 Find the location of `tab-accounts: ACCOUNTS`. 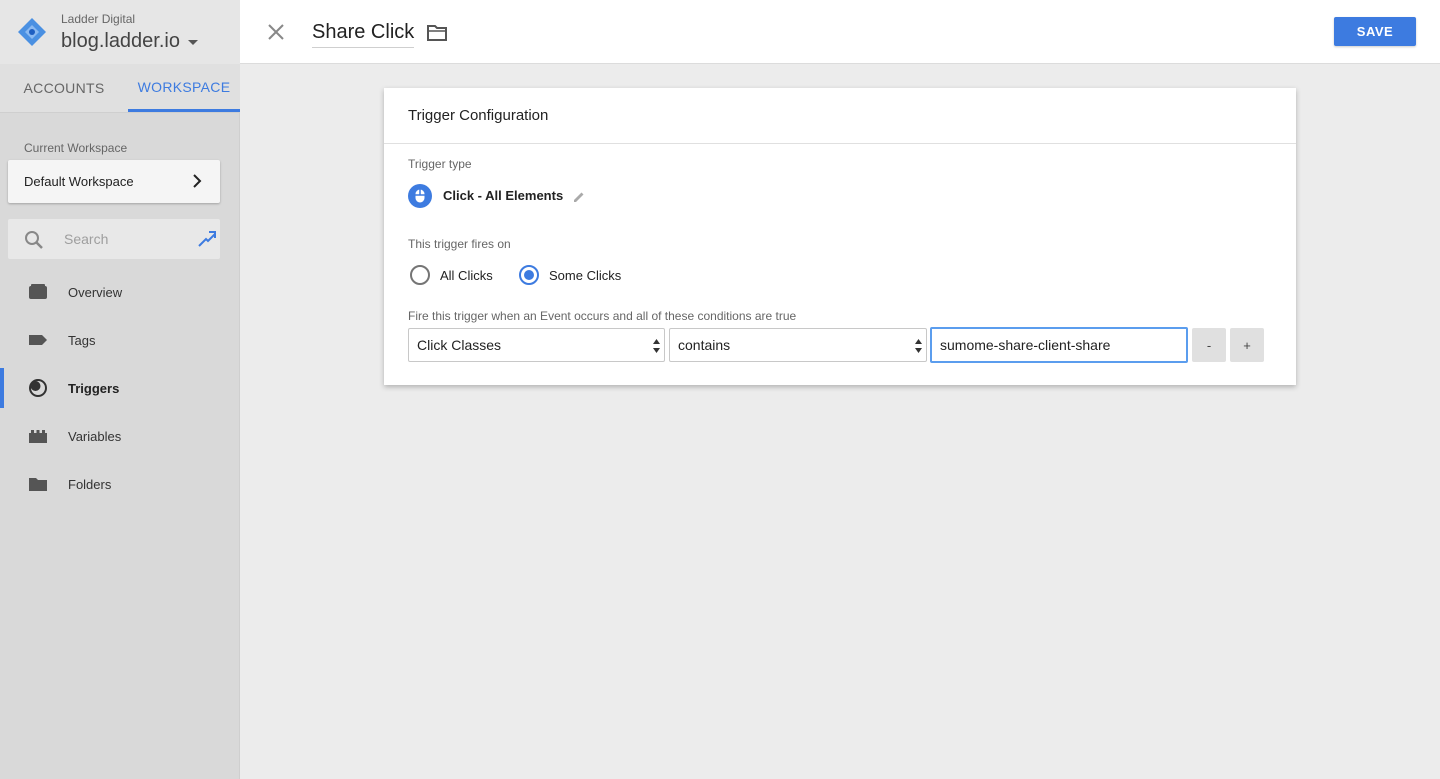

tab-accounts: ACCOUNTS is located at coordinates (64, 88).